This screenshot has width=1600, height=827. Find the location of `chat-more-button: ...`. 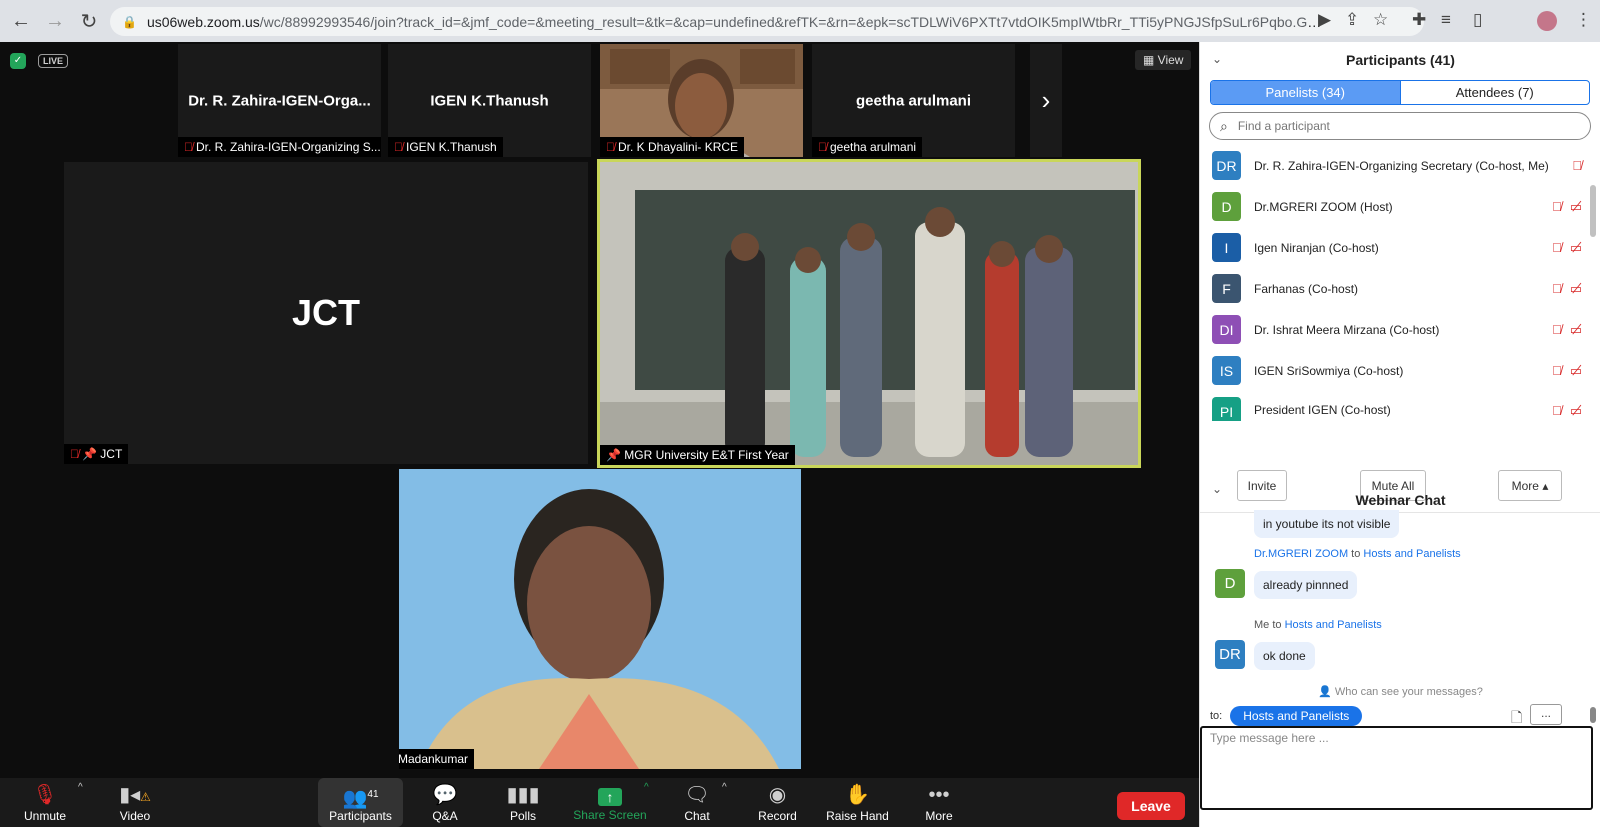

chat-more-button: ... is located at coordinates (1546, 714).